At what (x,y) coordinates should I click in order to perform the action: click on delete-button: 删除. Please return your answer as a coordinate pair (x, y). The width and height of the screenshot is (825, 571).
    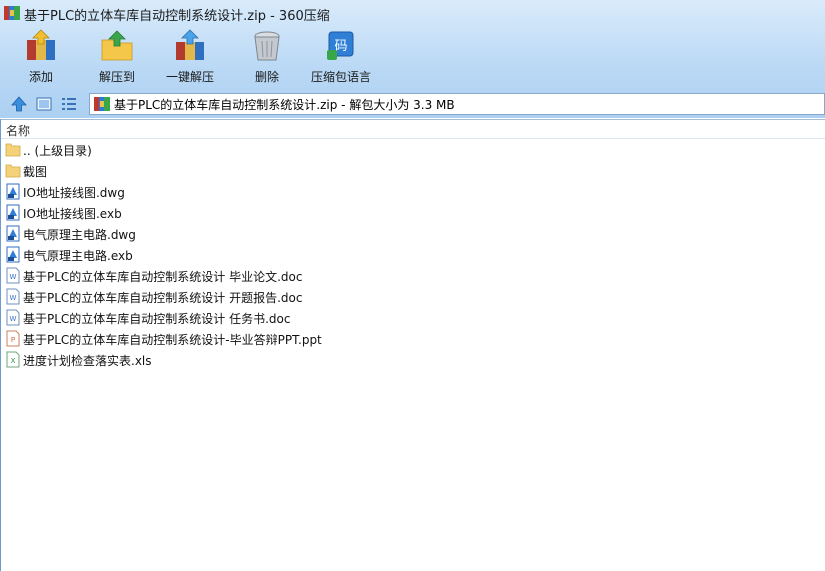
    Looking at the image, I should click on (267, 58).